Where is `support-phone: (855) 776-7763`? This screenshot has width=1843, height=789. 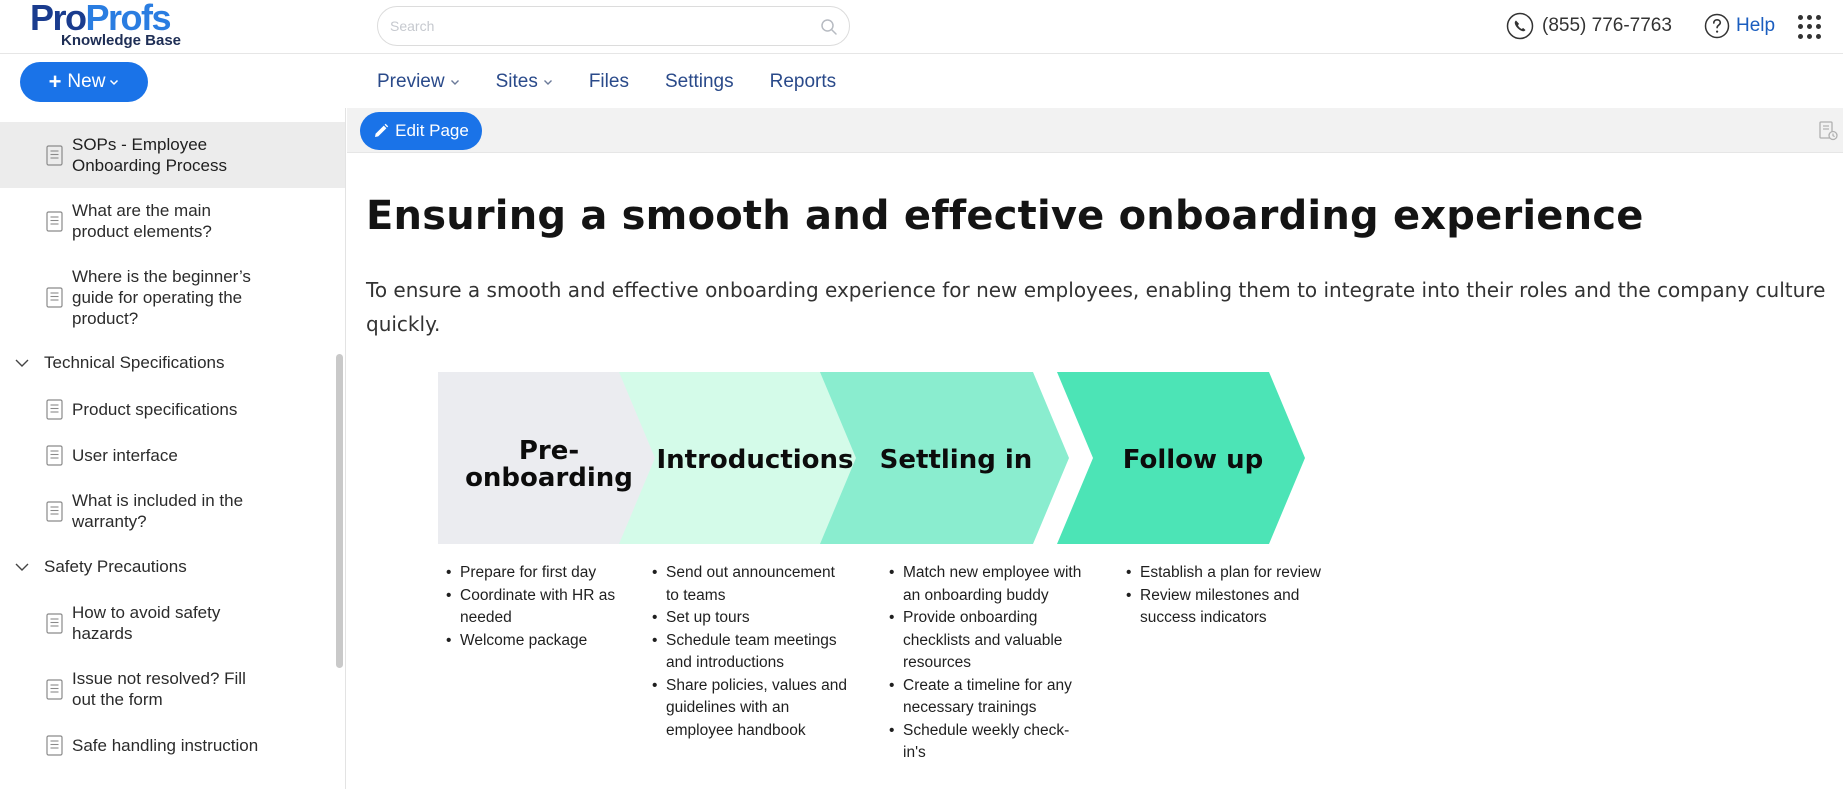 support-phone: (855) 776-7763 is located at coordinates (1589, 26).